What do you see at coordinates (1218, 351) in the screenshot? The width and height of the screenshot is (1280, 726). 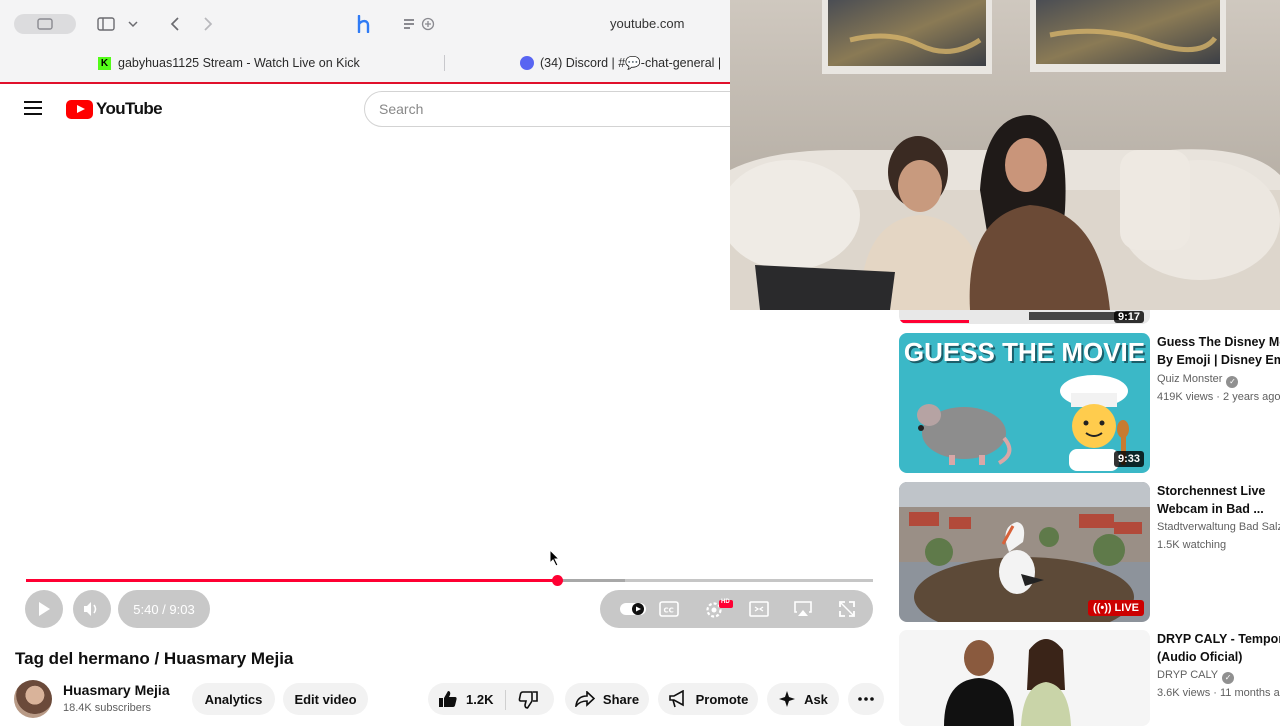 I see `recommendation-title: Guess The Disney Mo By Emoji | Disney Em` at bounding box center [1218, 351].